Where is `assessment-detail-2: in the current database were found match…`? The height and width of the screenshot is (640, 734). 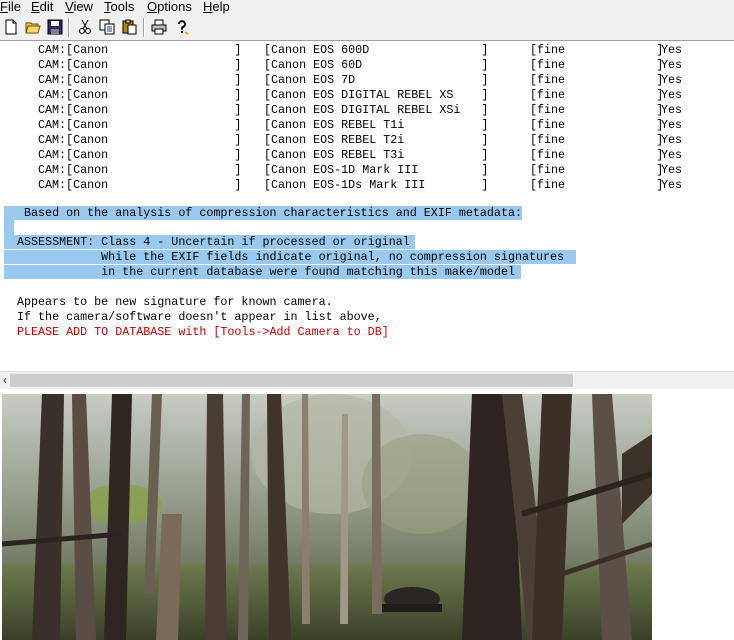
assessment-detail-2: in the current database were found match… is located at coordinates (262, 272).